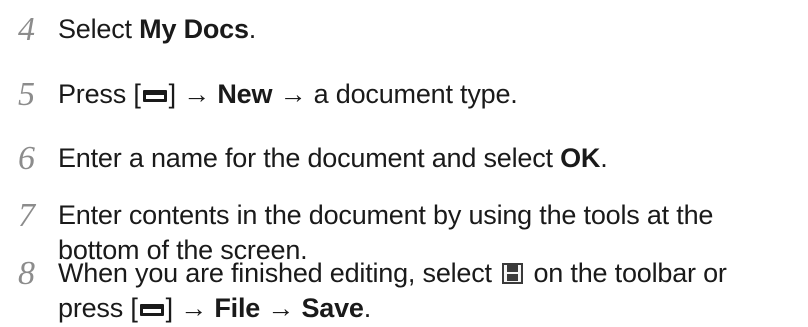  I want to click on step-4: 4 Select My Docs., so click(404, 29).